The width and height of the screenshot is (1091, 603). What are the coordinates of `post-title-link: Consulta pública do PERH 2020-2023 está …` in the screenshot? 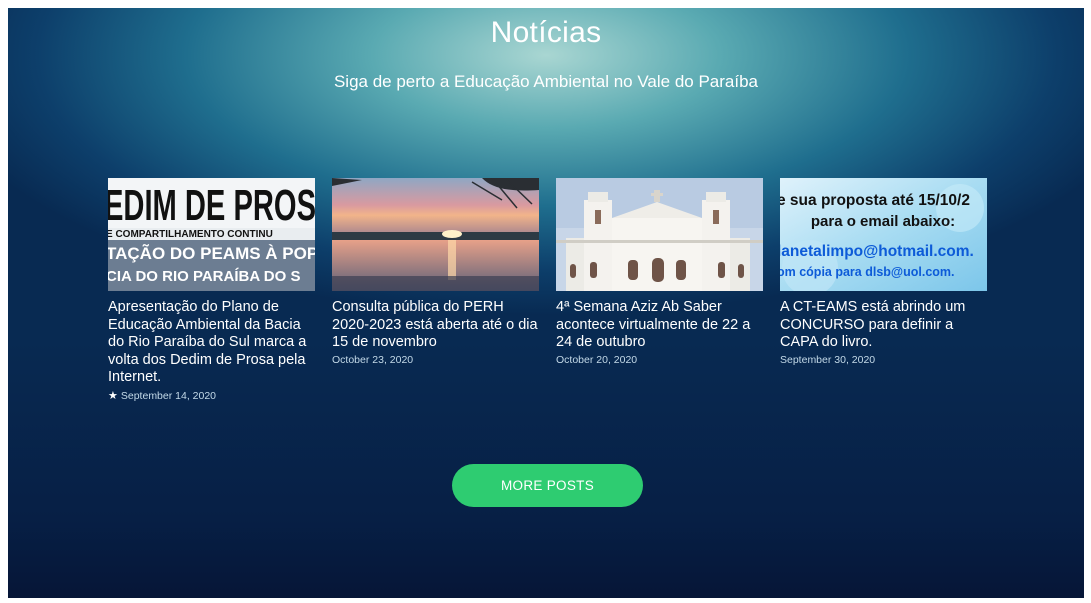 It's located at (436, 325).